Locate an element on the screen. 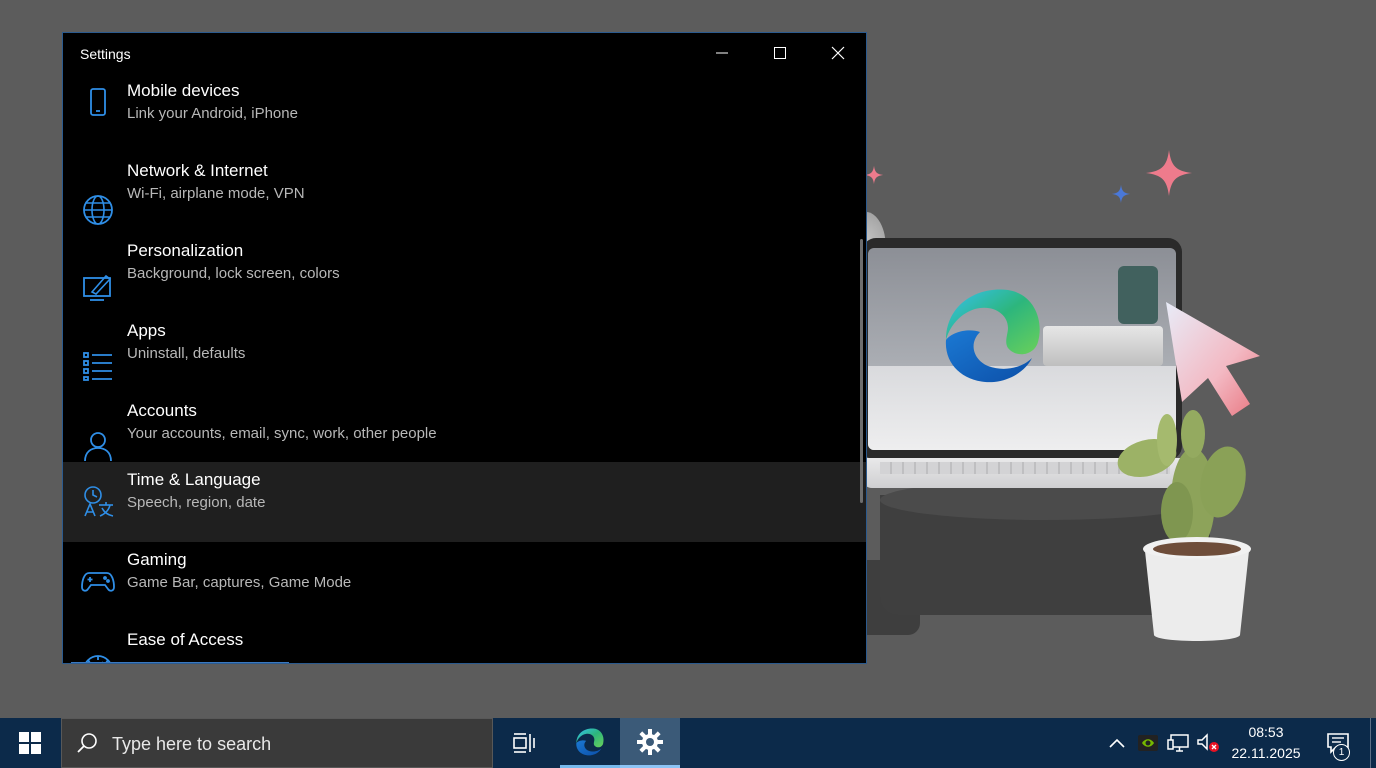  maximize-icon is located at coordinates (780, 53).